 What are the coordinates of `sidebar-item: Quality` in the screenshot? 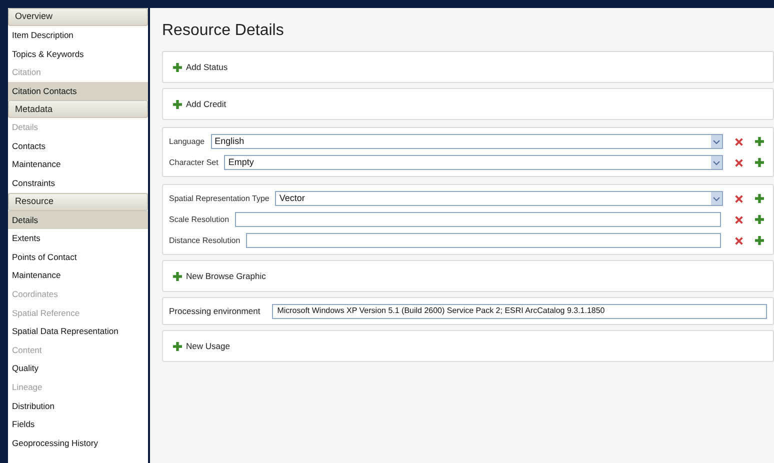 It's located at (78, 369).